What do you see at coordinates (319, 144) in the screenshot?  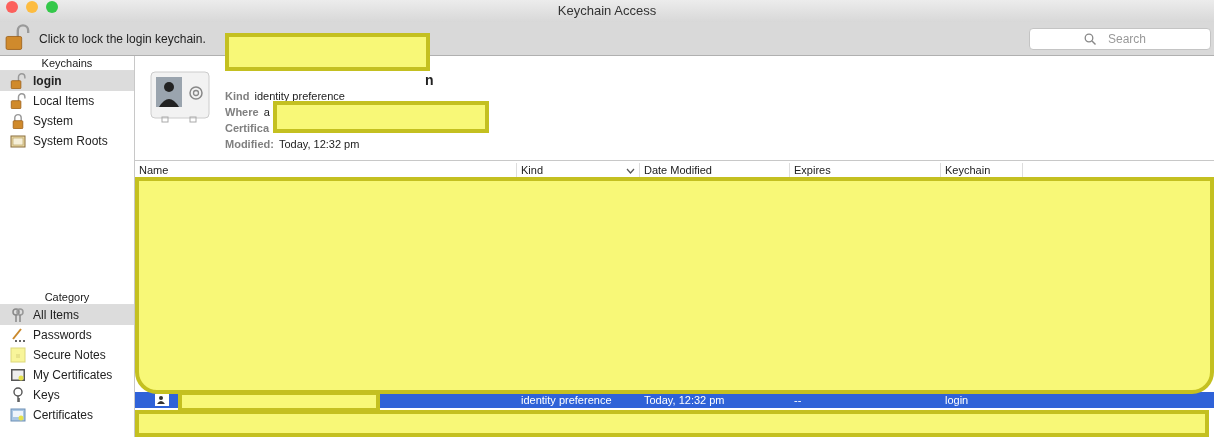 I see `field-value: Today, 12:32 pm` at bounding box center [319, 144].